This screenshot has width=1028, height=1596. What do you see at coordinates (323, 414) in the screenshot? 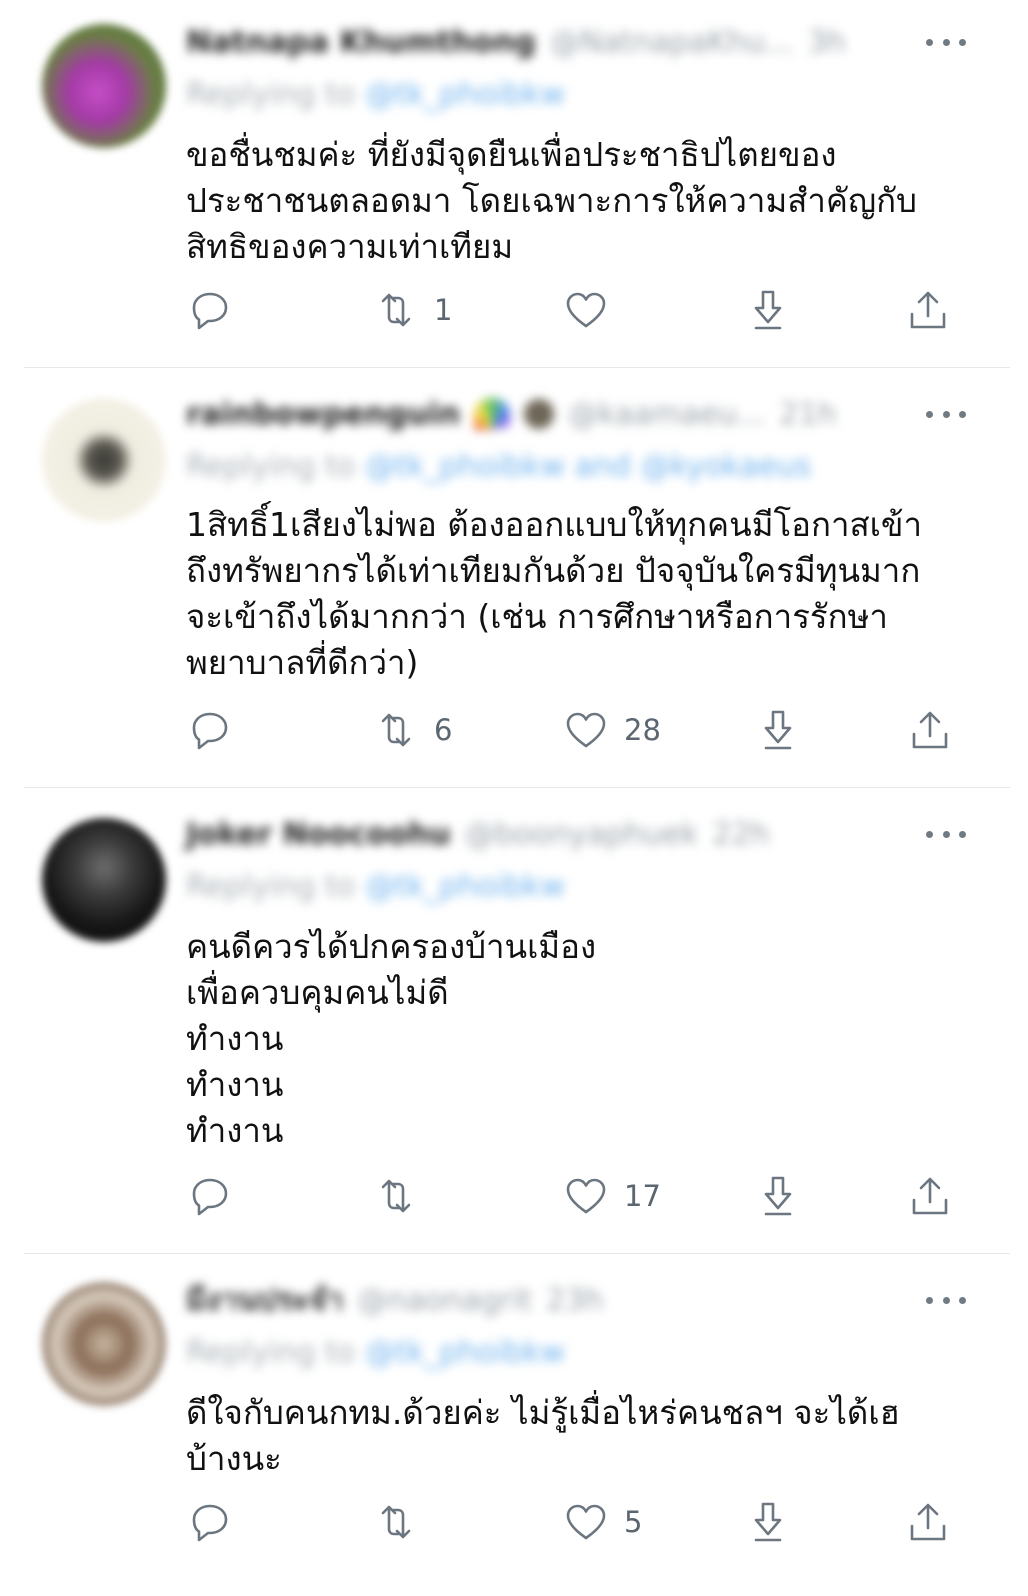
I see `display-name: rainbowpenguin` at bounding box center [323, 414].